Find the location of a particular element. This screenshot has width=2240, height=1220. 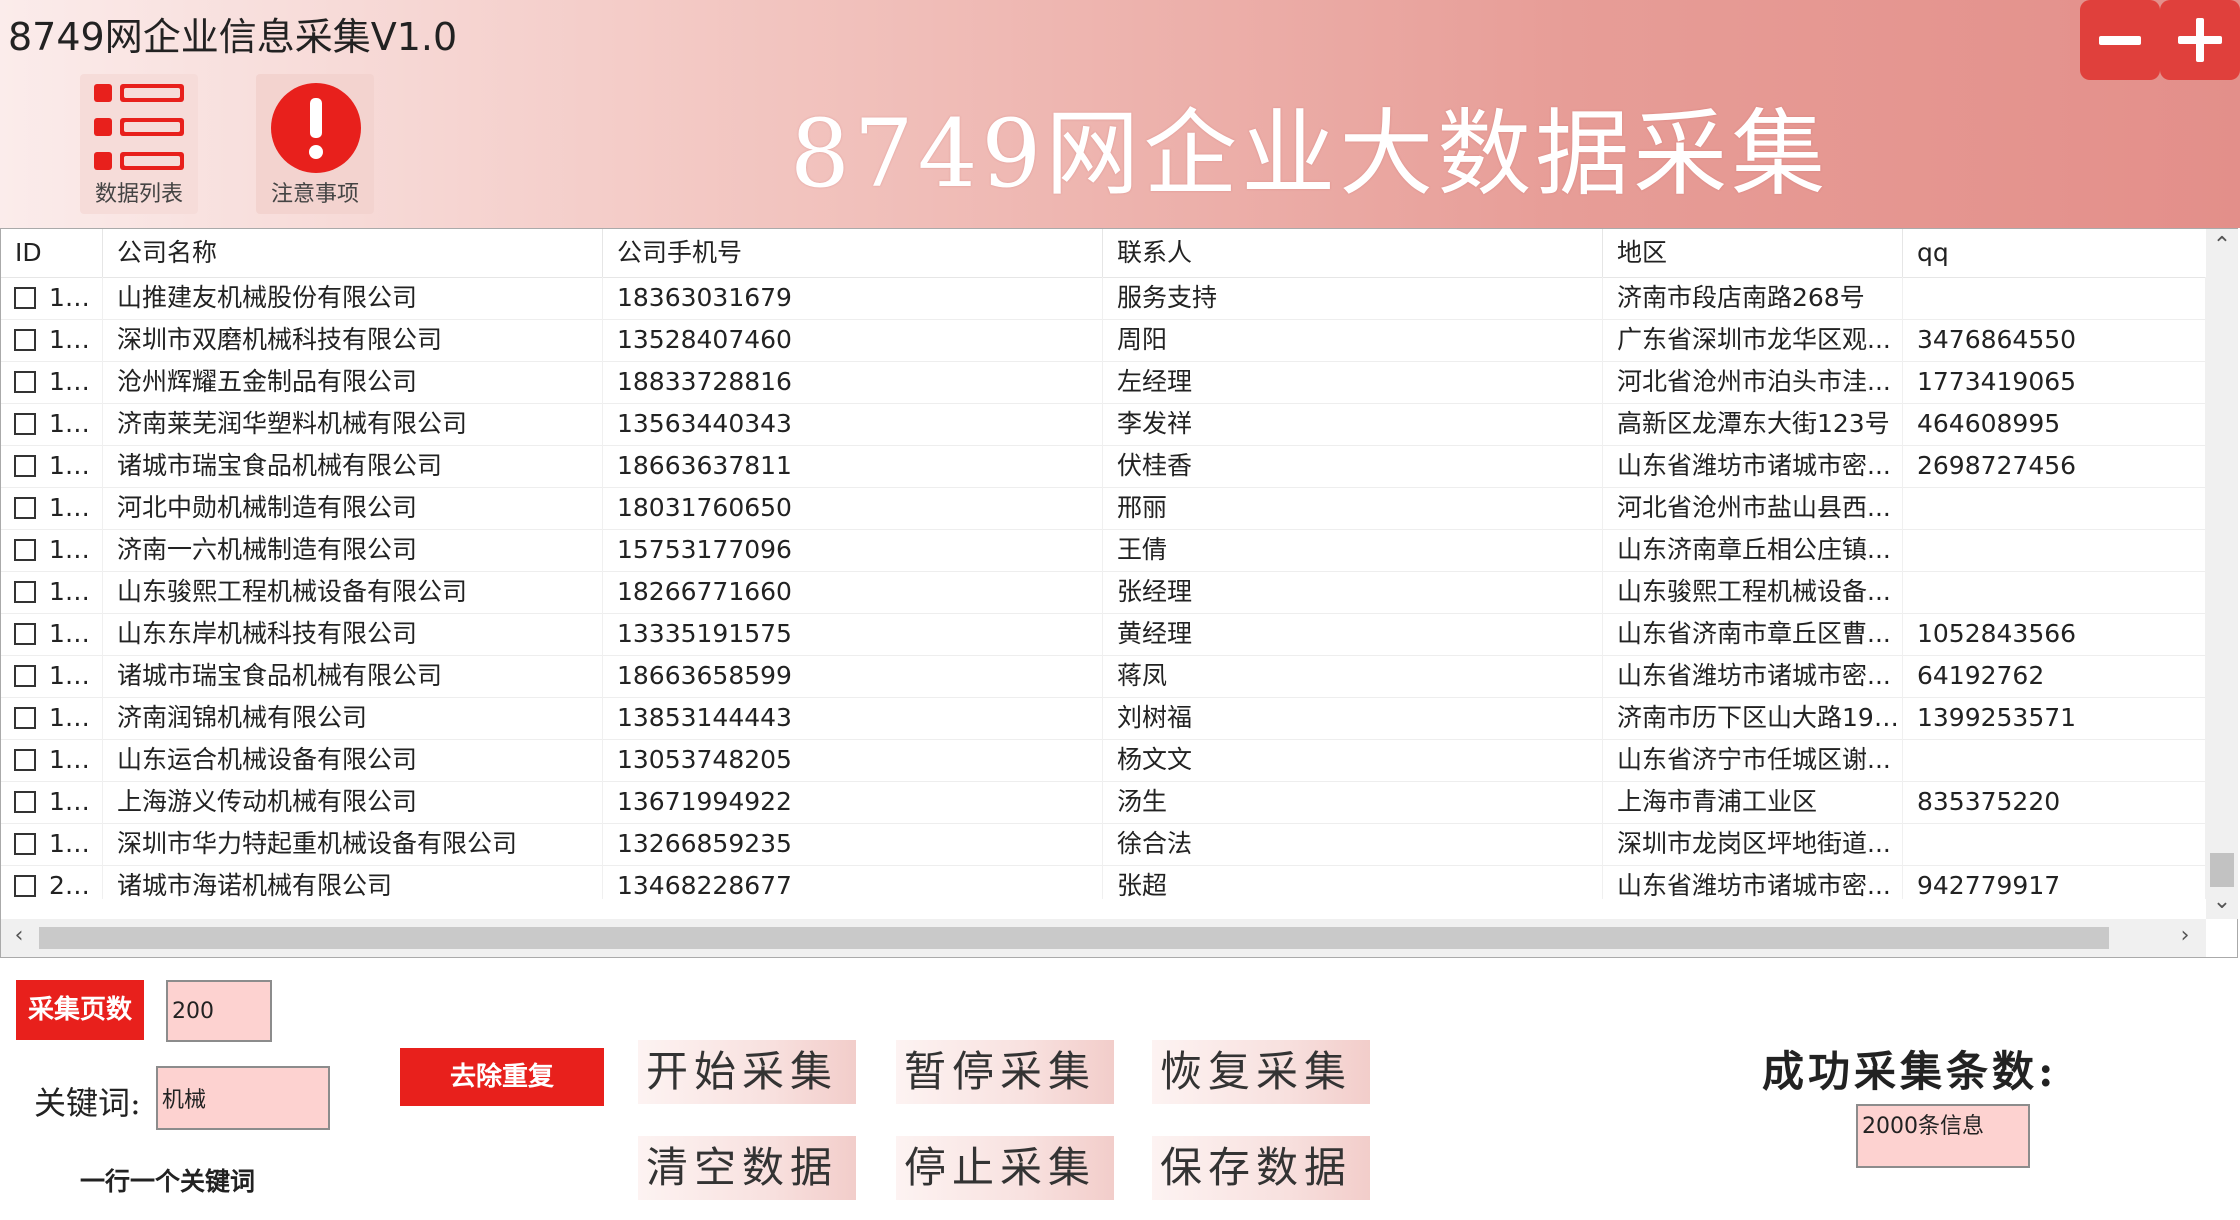

pause-button: 暂停采集 is located at coordinates (1005, 1072).